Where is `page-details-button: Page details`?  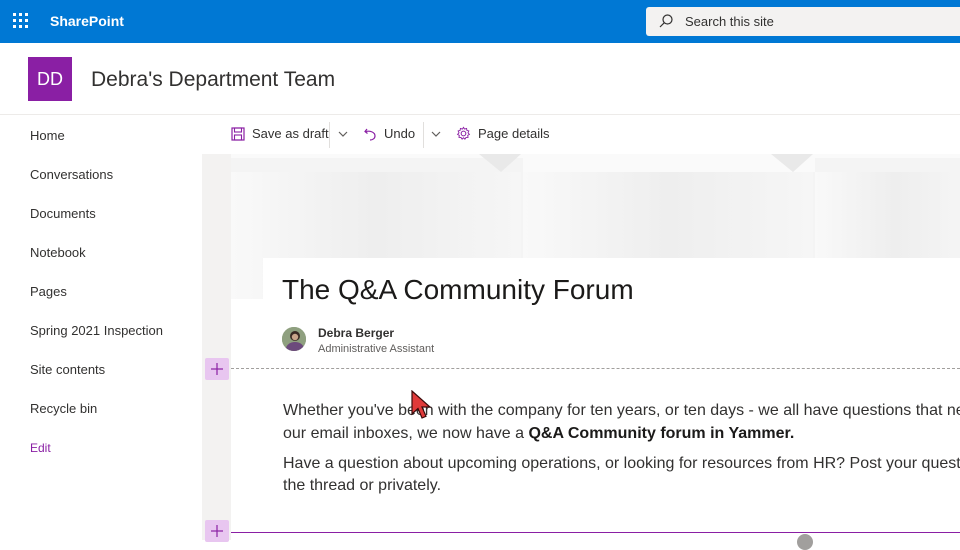 page-details-button: Page details is located at coordinates (503, 133).